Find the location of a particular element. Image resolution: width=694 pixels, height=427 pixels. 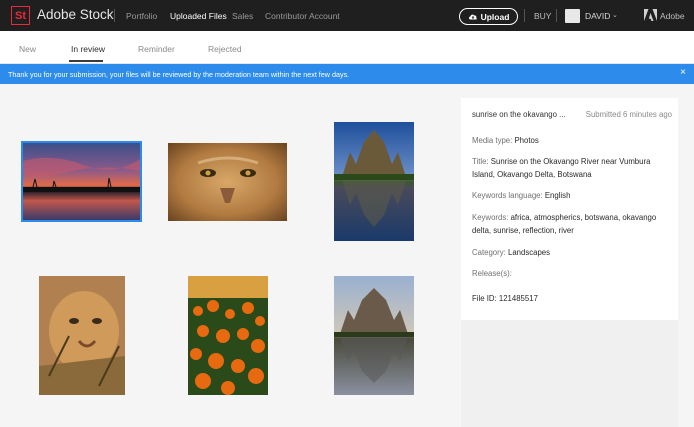

marigold-field-image is located at coordinates (228, 335).